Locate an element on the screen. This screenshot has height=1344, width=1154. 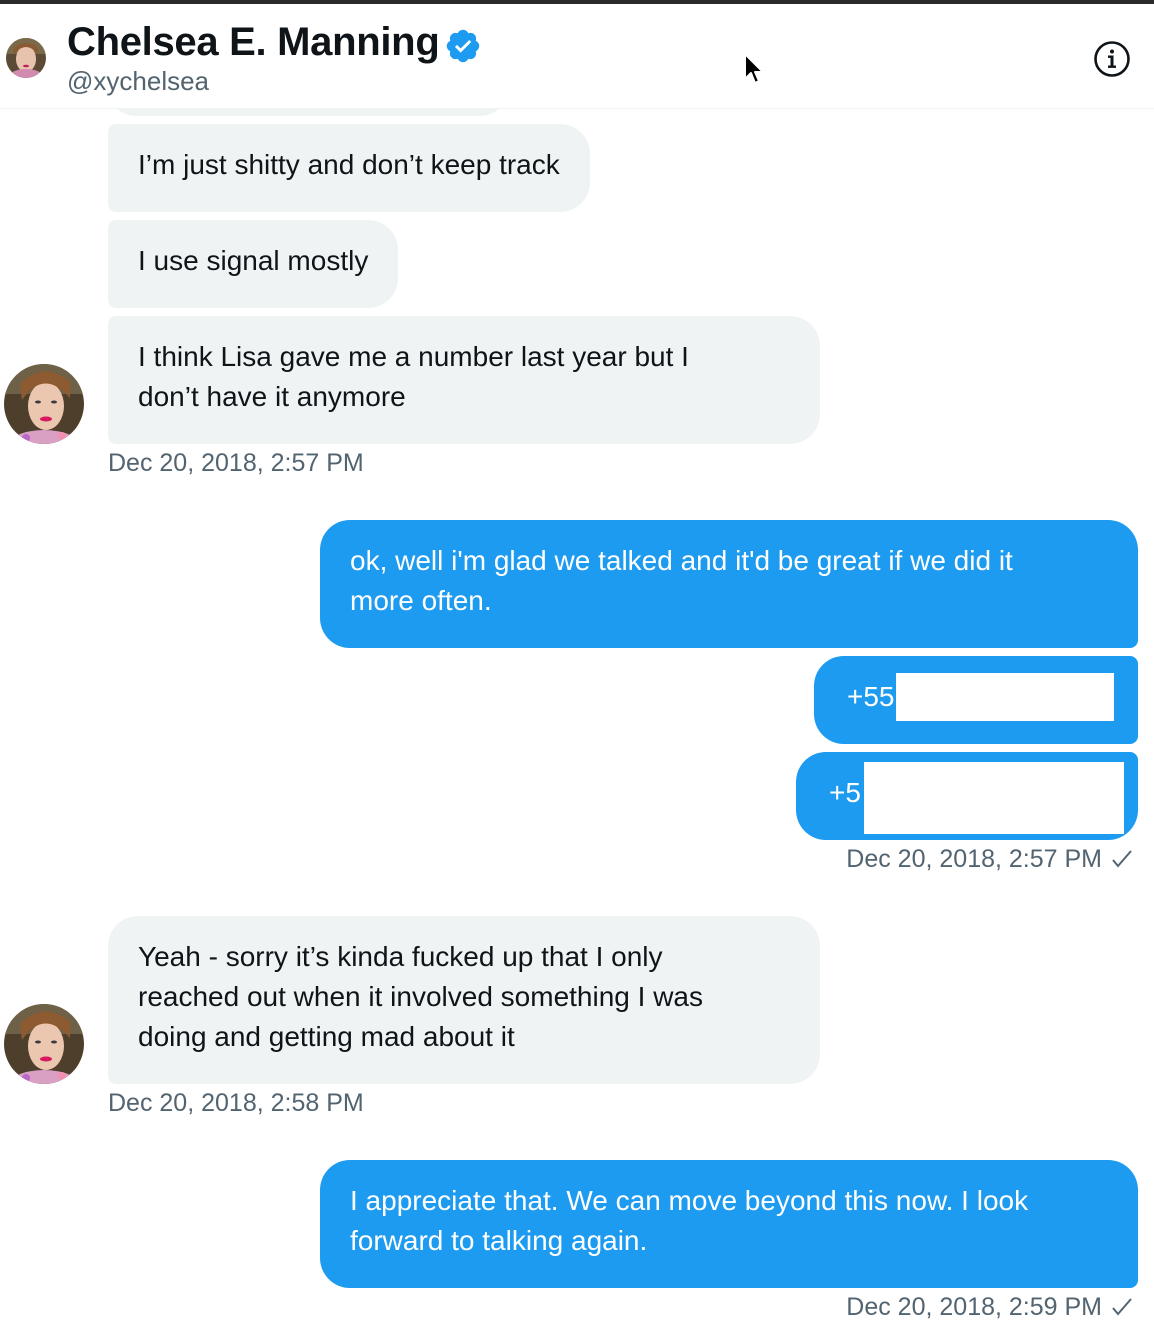
message-text-line: more often. is located at coordinates (421, 600).